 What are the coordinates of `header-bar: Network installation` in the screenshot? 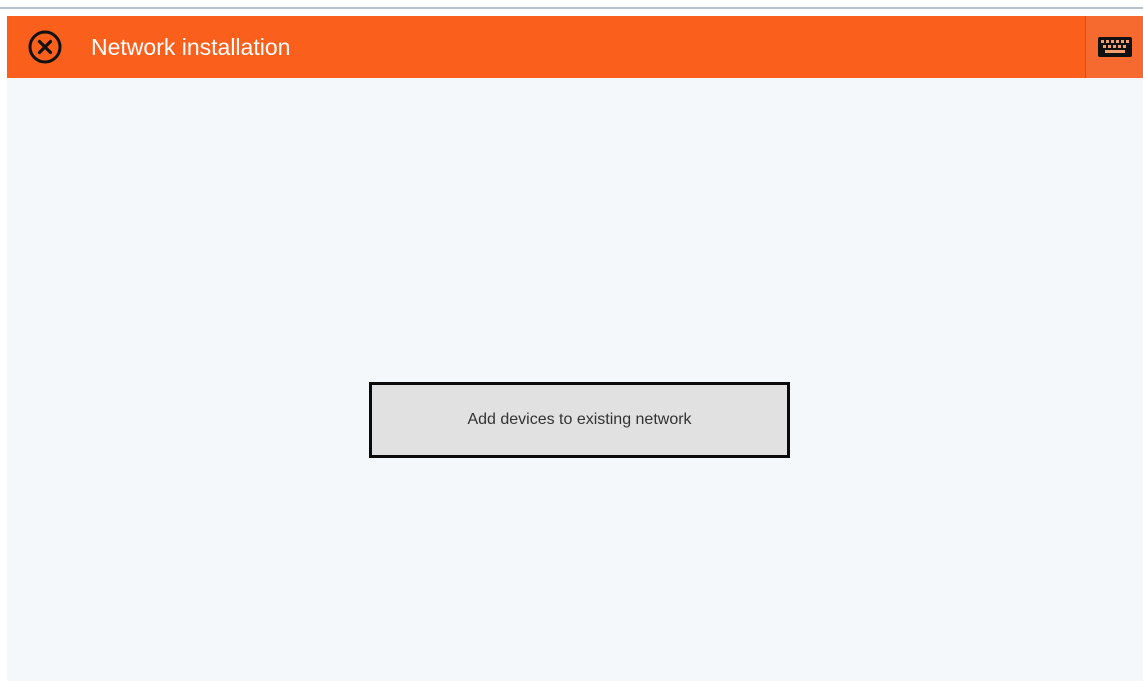 It's located at (575, 47).